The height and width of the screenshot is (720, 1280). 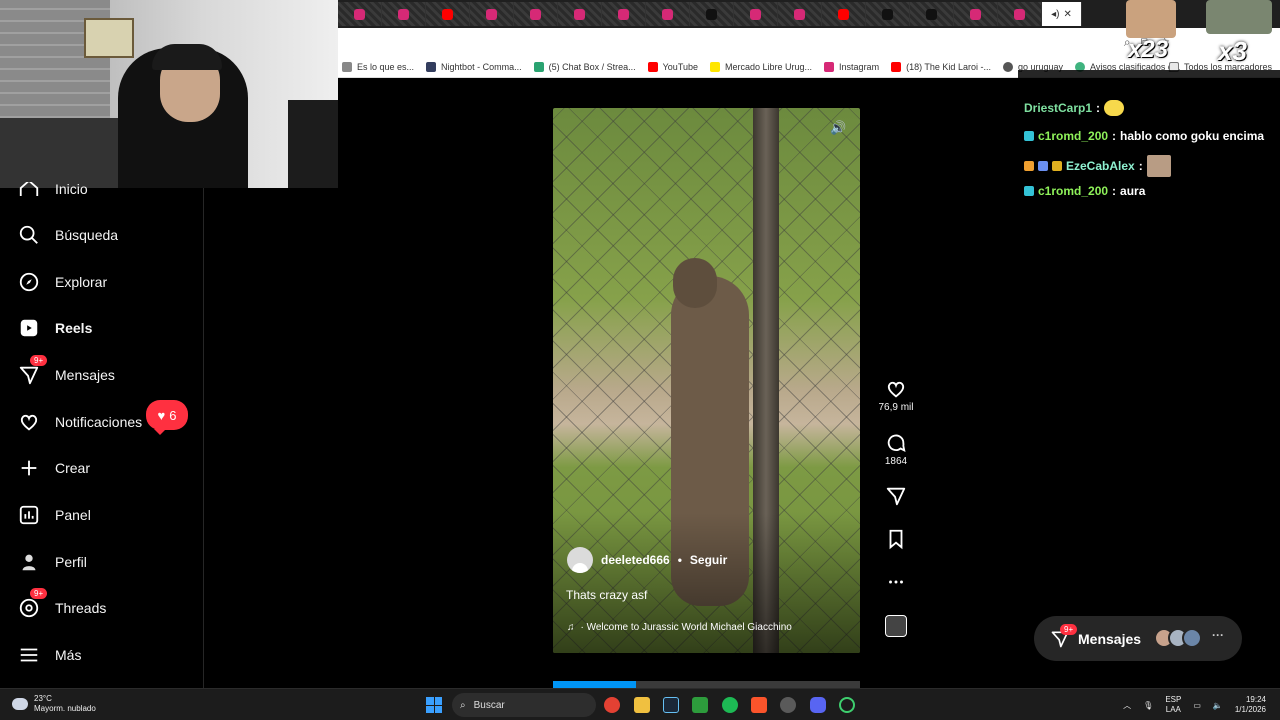 I want to click on chat-text: aura, so click(x=1133, y=191).